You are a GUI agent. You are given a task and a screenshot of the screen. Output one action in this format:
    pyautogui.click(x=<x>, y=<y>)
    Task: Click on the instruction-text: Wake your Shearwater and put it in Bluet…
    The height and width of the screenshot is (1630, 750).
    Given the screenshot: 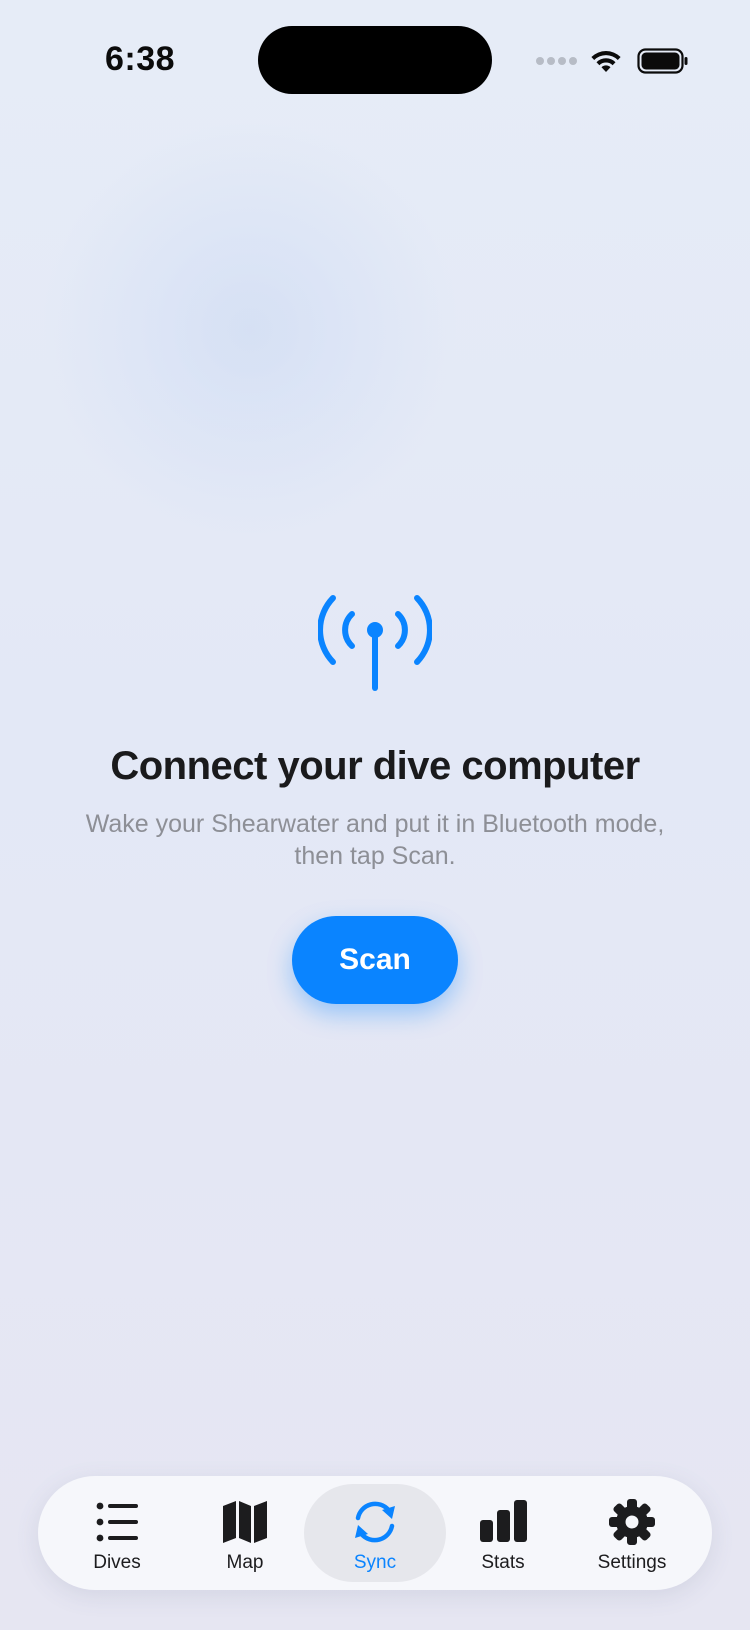 What is the action you would take?
    pyautogui.click(x=375, y=840)
    